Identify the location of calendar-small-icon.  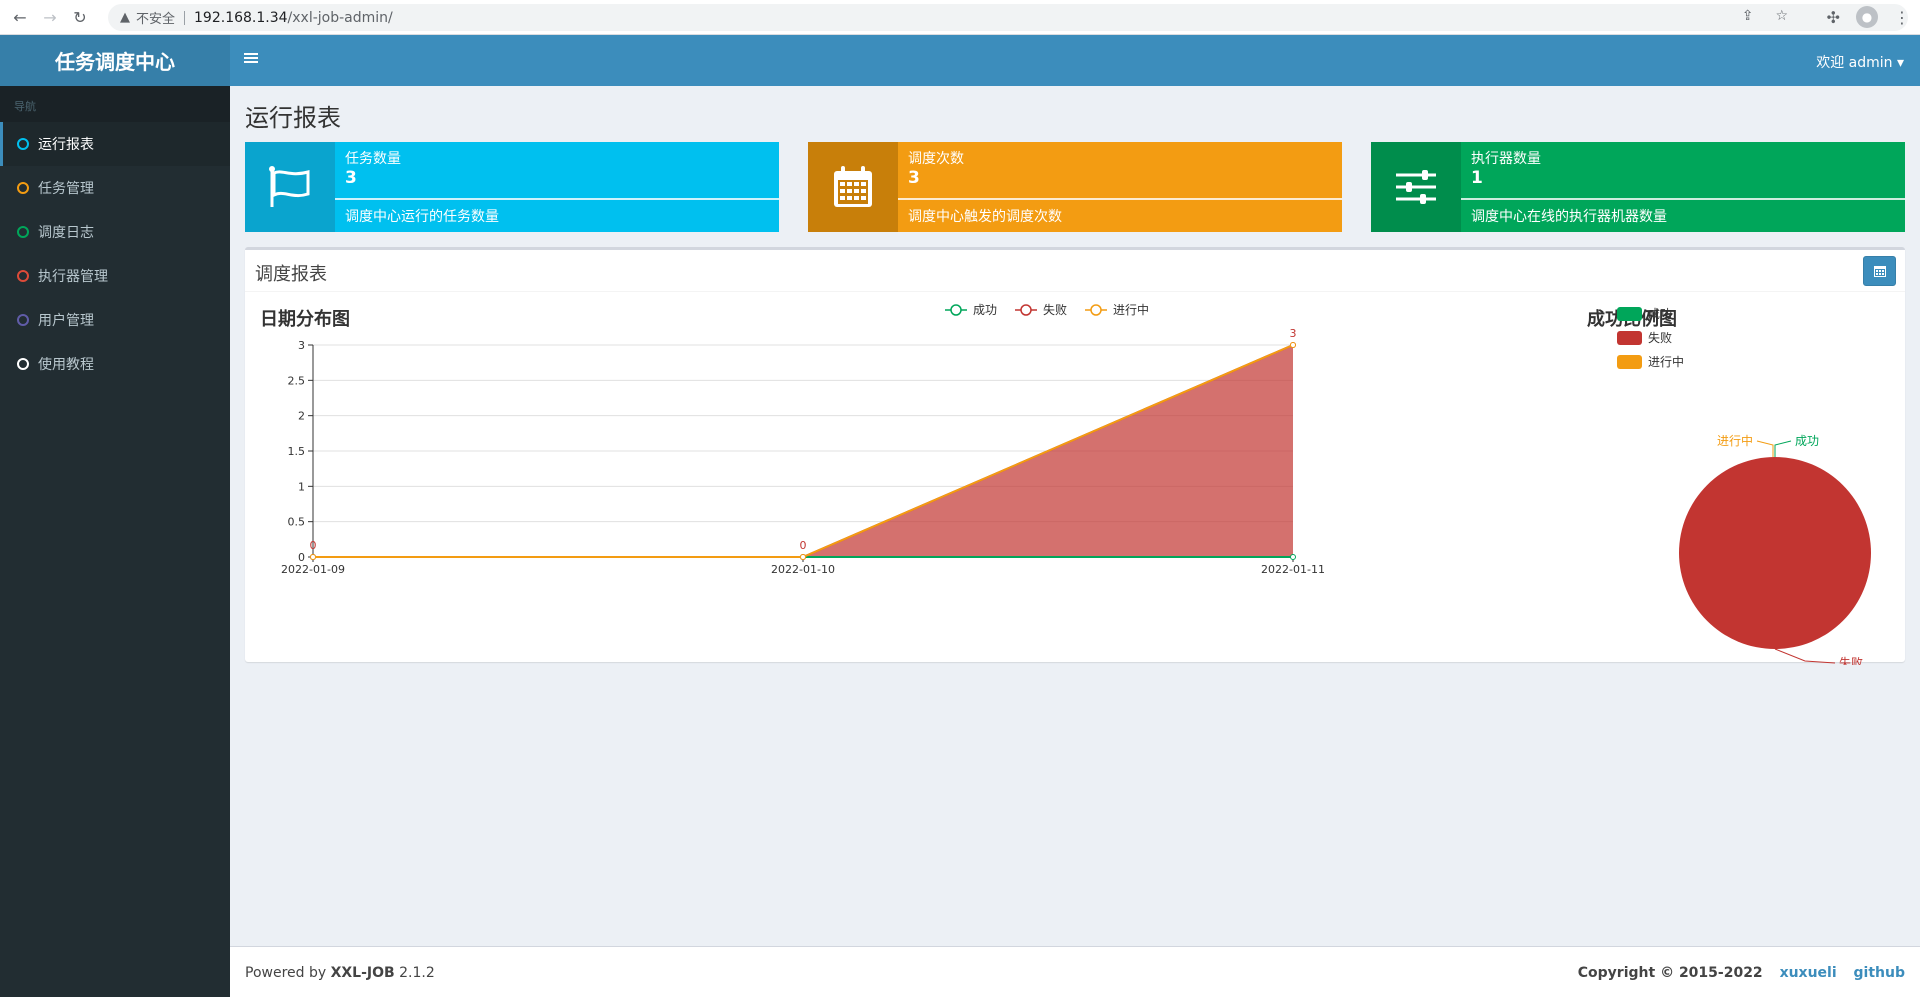
(1879, 271).